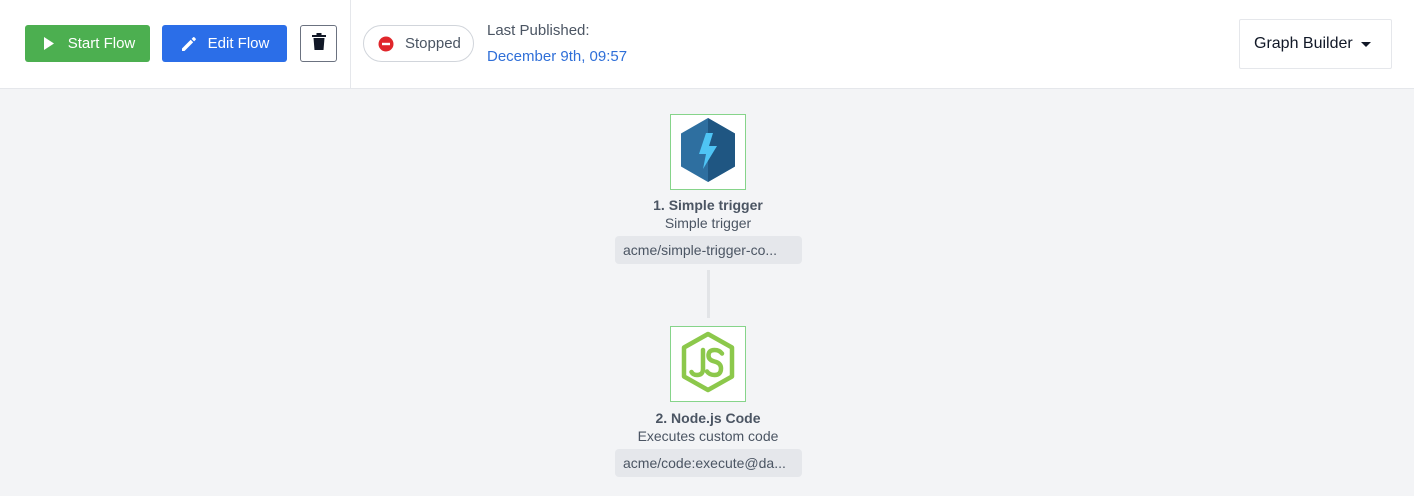 The image size is (1414, 496). What do you see at coordinates (350, 44) in the screenshot?
I see `toolbar-divider` at bounding box center [350, 44].